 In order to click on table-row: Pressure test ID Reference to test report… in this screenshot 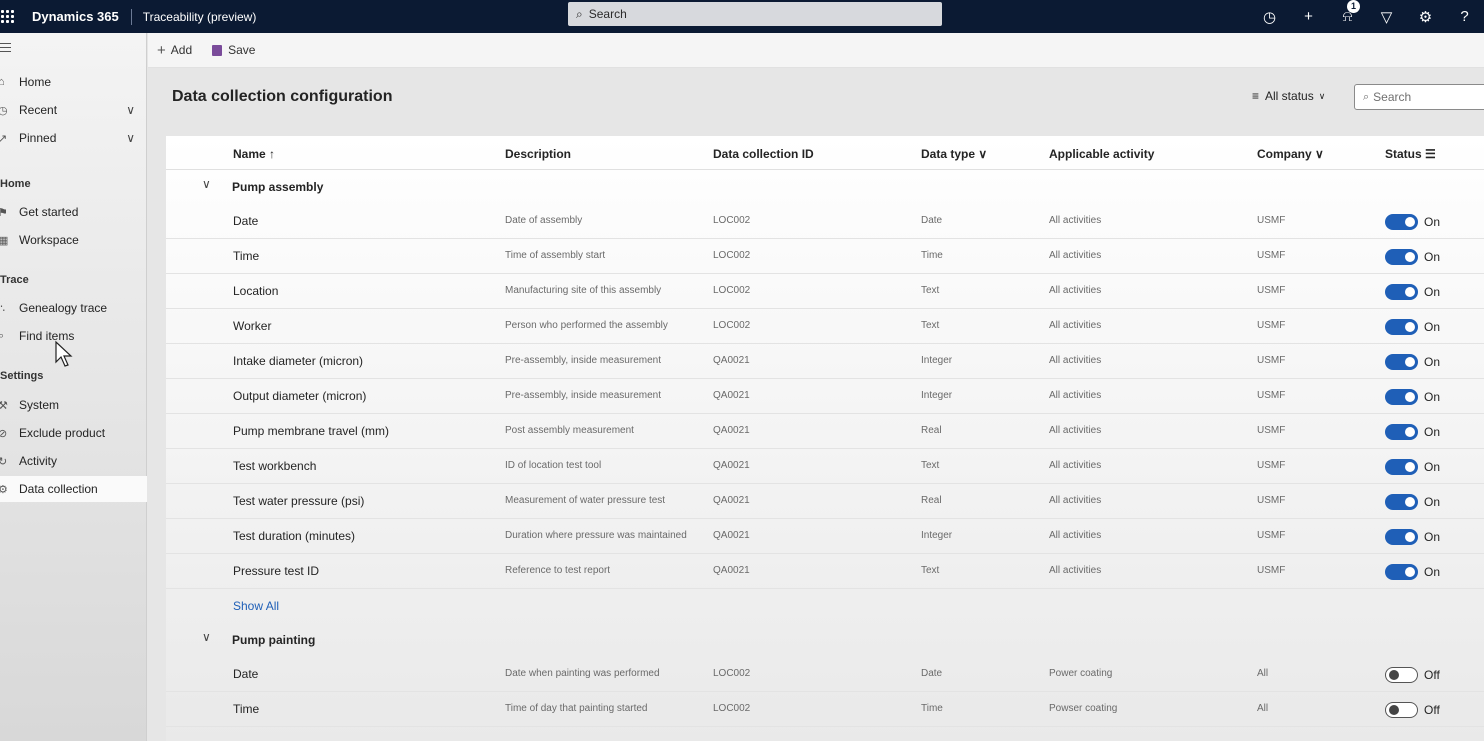, I will do `click(825, 571)`.